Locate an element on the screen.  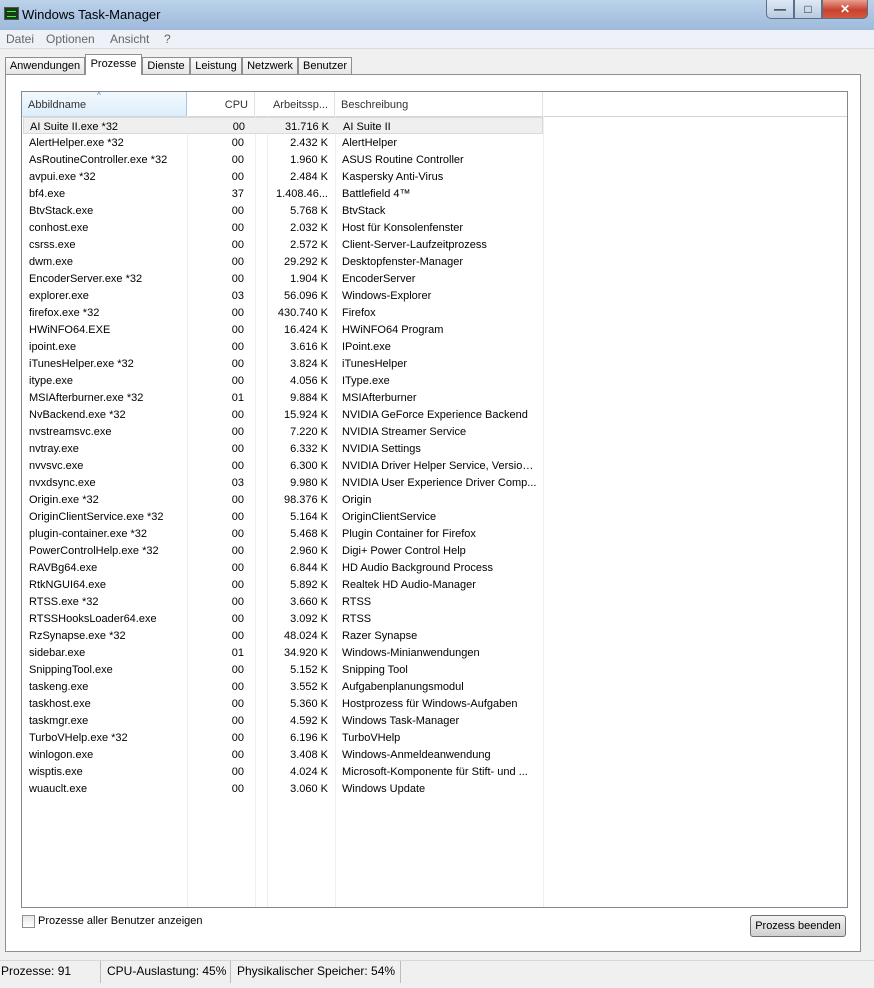
process-name: dwm.exe is located at coordinates (51, 262).